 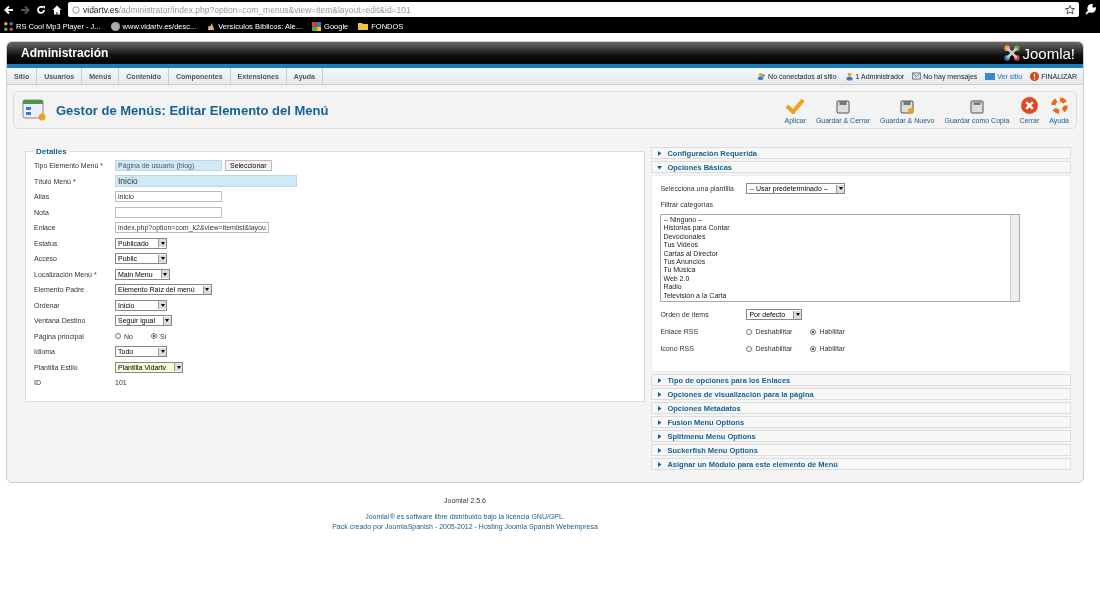 I want to click on text-field, so click(x=168, y=212).